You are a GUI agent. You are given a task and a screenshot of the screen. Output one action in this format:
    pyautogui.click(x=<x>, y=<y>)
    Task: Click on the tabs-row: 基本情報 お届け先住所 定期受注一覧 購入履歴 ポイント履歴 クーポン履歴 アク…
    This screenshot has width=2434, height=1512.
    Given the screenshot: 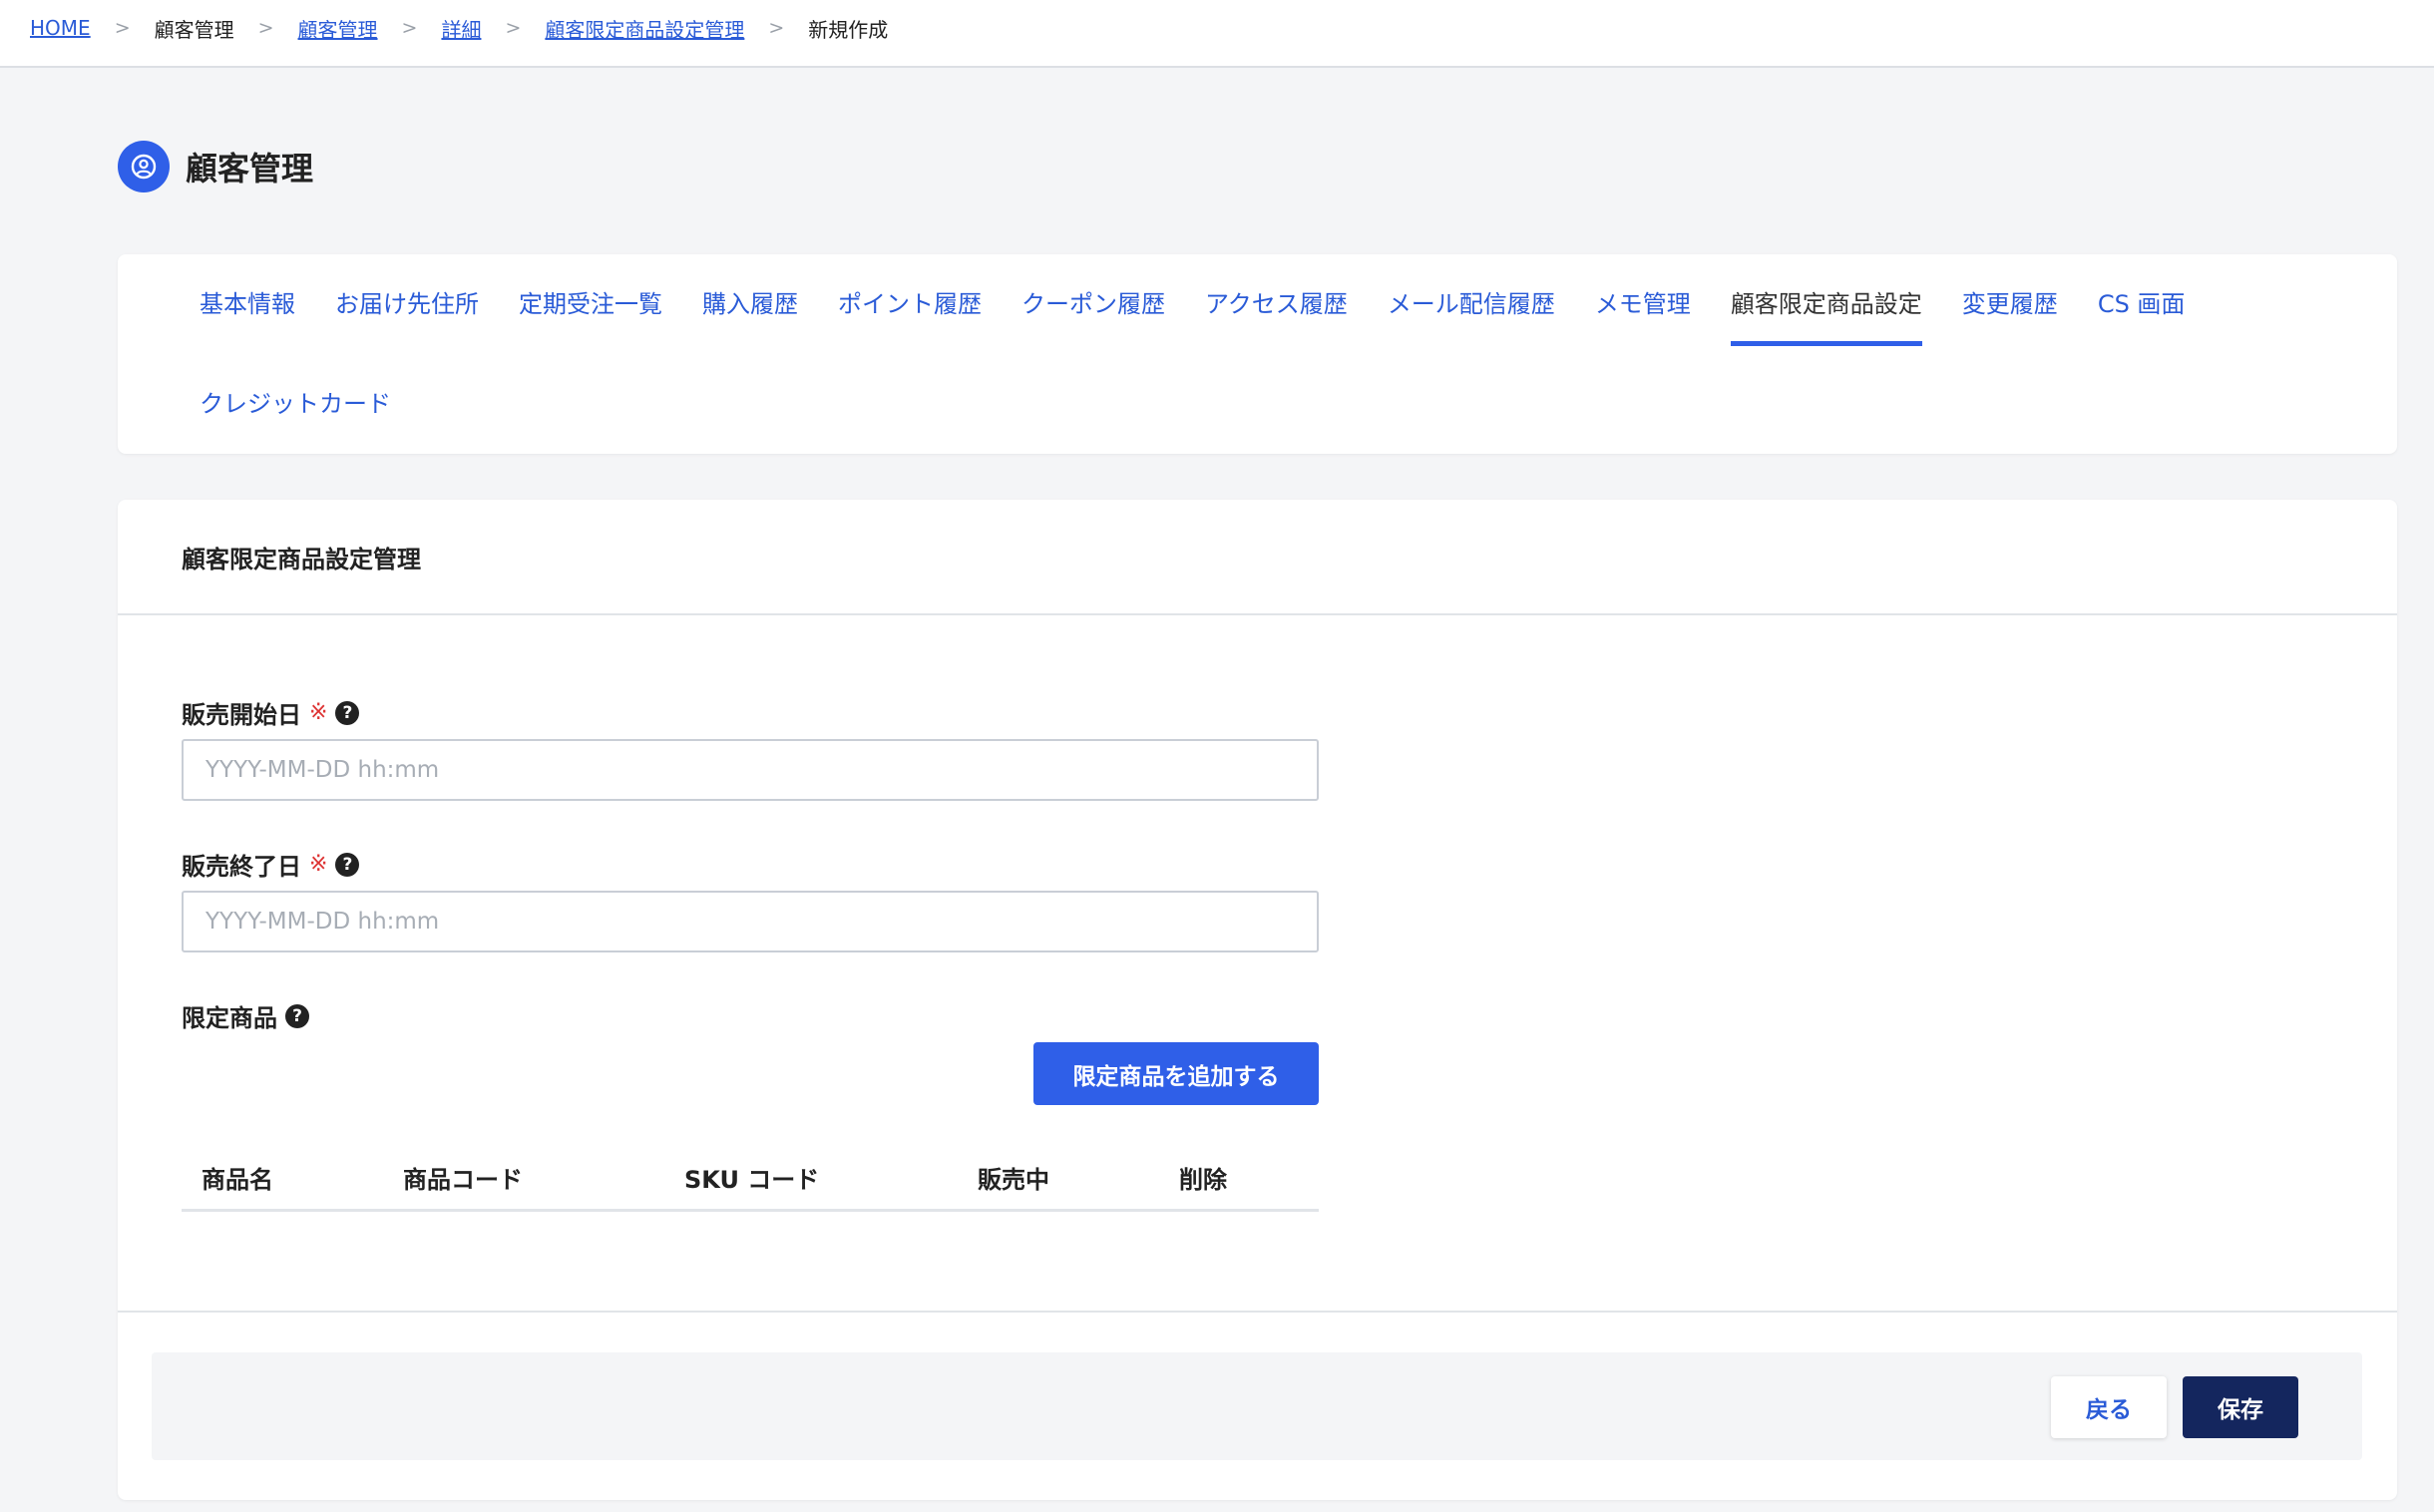 What is the action you would take?
    pyautogui.click(x=1212, y=315)
    